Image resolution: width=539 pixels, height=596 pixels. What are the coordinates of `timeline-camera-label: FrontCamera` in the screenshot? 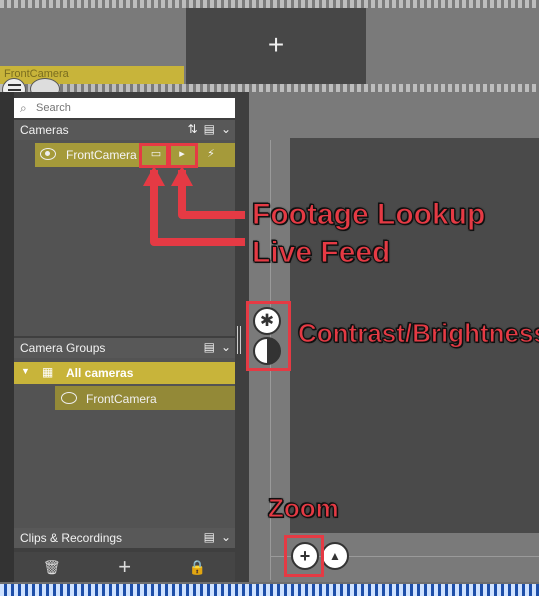 It's located at (92, 75).